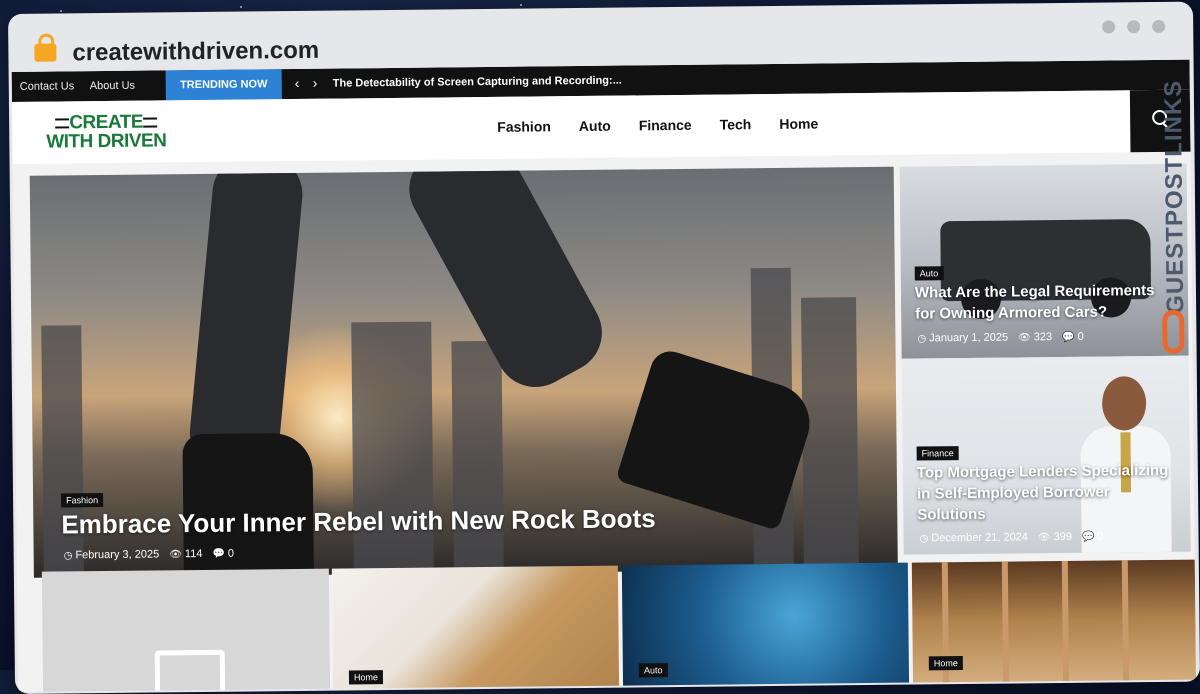 The height and width of the screenshot is (694, 1200). I want to click on lock-icon, so click(45, 52).